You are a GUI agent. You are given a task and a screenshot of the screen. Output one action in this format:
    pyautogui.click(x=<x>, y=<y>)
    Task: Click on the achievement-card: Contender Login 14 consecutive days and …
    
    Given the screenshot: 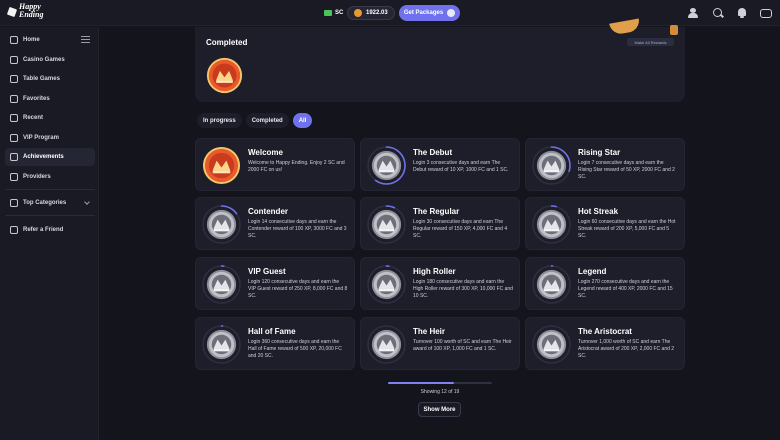 What is the action you would take?
    pyautogui.click(x=275, y=223)
    